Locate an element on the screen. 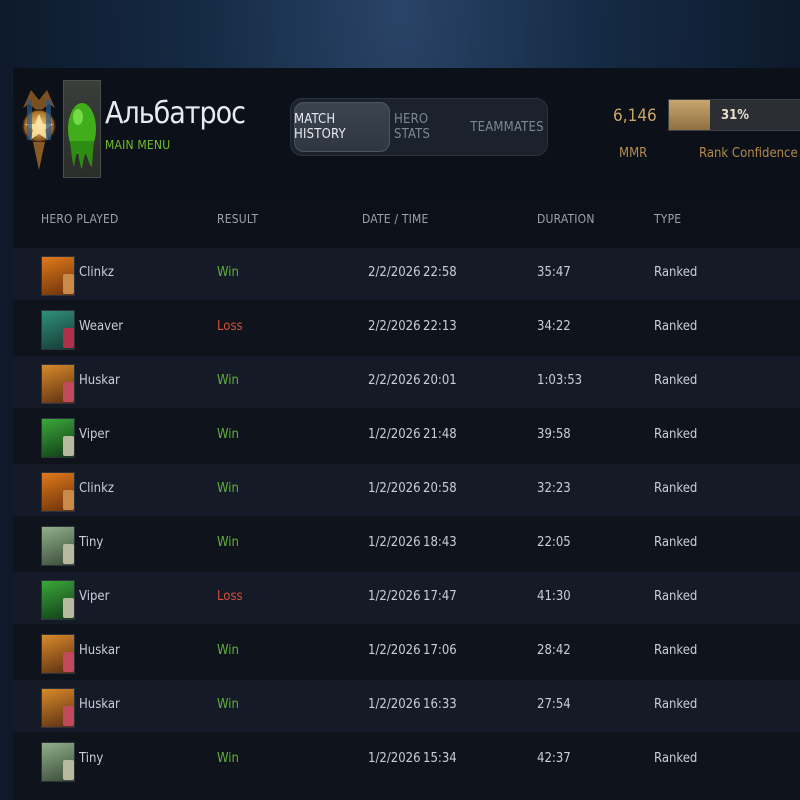  column-header-type: TYPE is located at coordinates (667, 219).